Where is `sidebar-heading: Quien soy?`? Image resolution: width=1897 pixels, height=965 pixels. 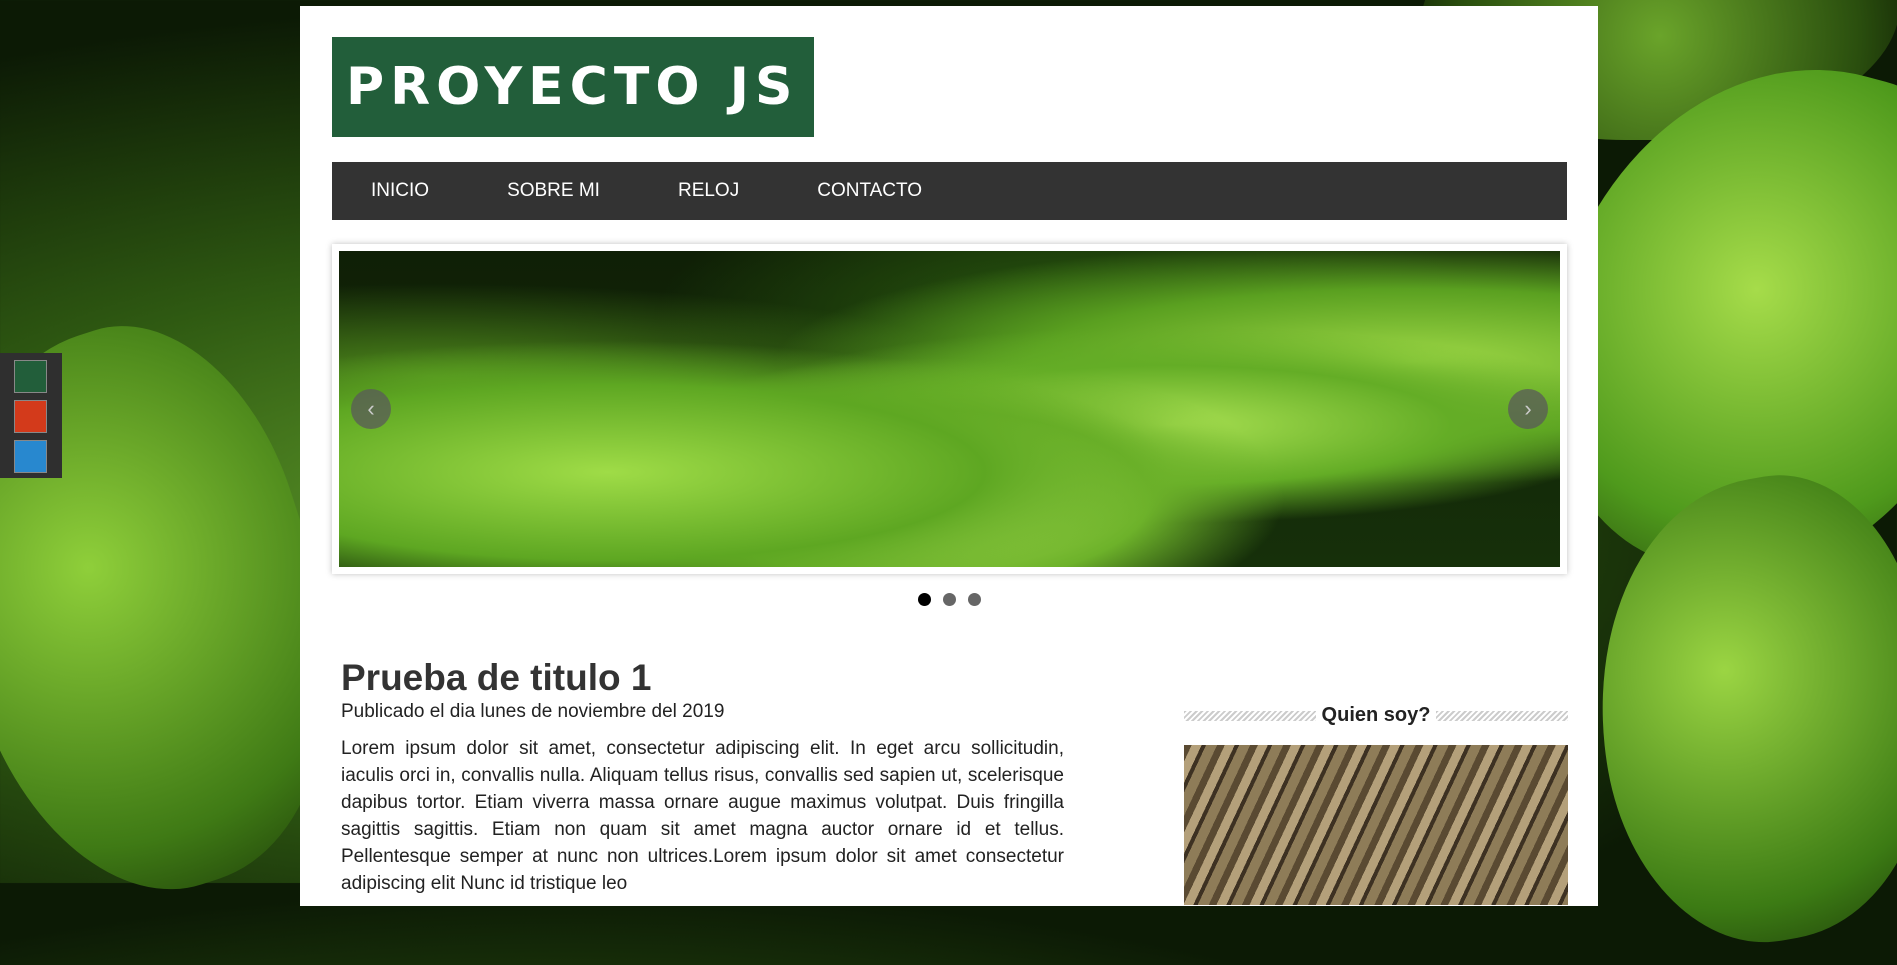
sidebar-heading: Quien soy? is located at coordinates (1376, 715).